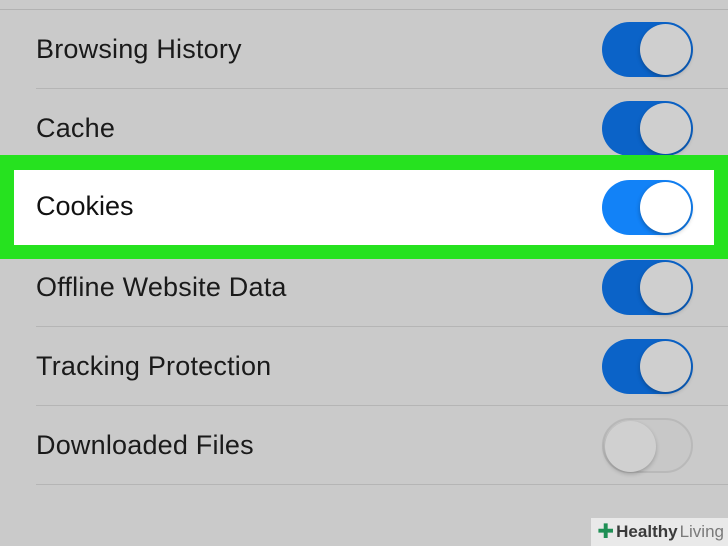  I want to click on downloaded-files-toggle, so click(647, 445).